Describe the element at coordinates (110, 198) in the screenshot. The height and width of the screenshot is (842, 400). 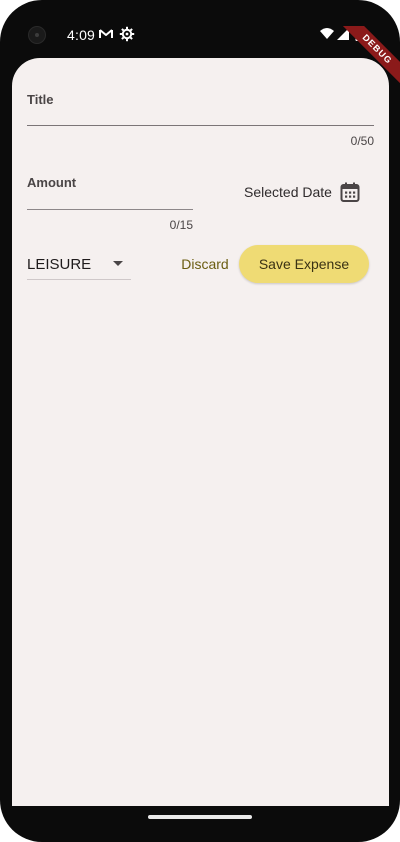
I see `amount-input` at that location.